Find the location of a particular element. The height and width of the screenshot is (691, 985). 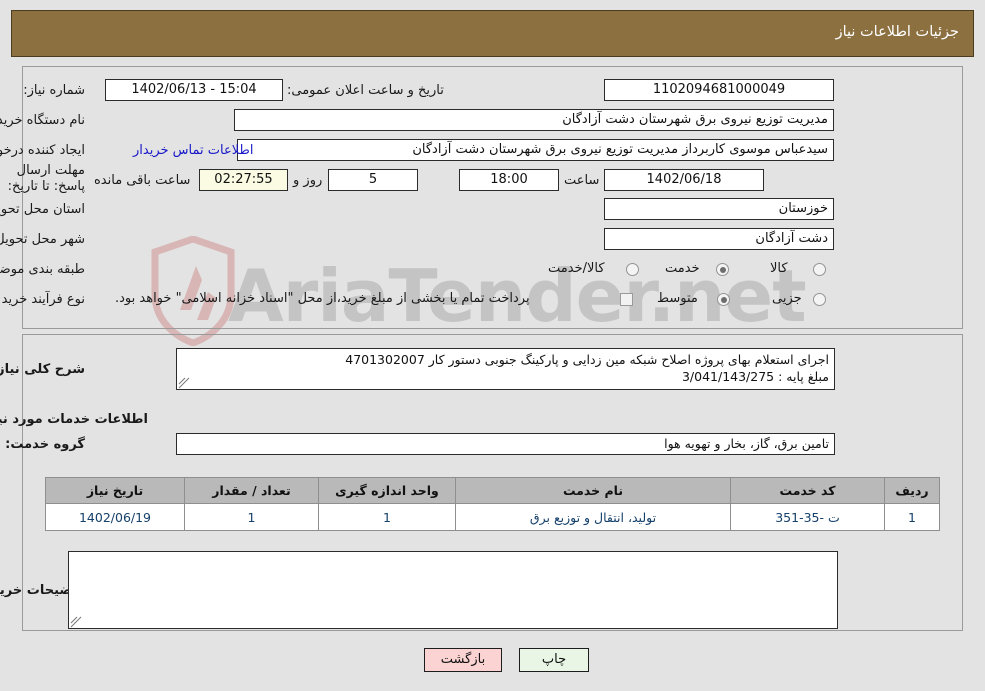

remaining-time-value: 02:27:55 is located at coordinates (243, 180).